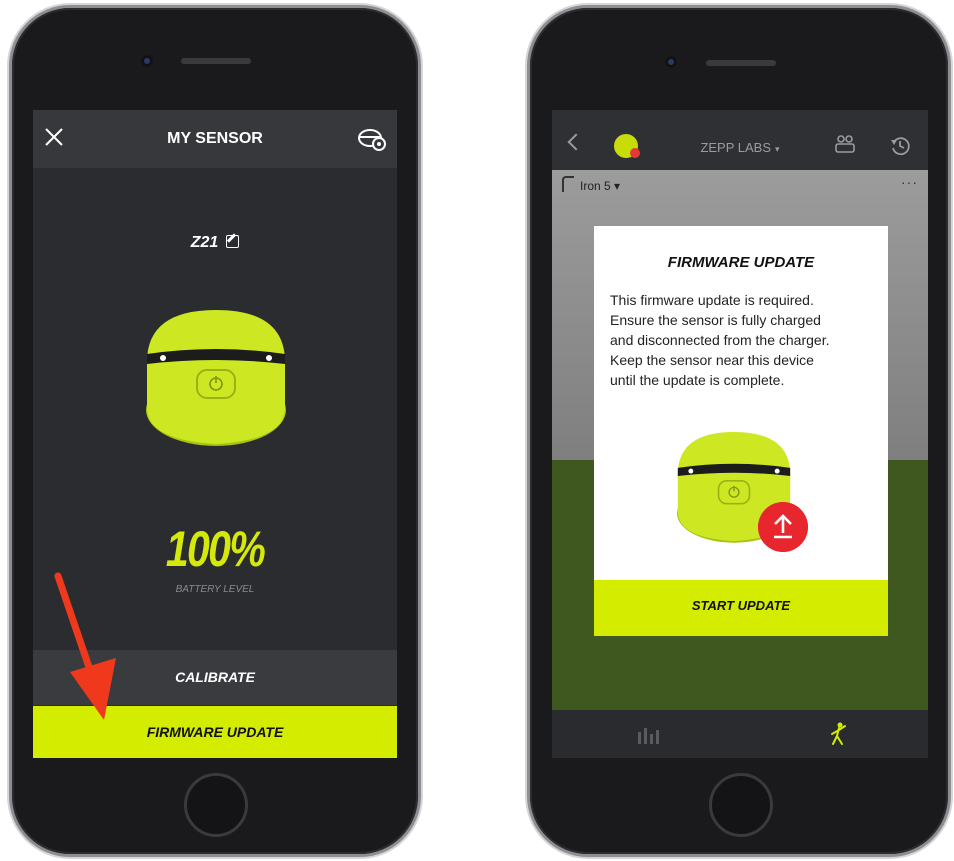 Image resolution: width=954 pixels, height=861 pixels. What do you see at coordinates (85, 646) in the screenshot?
I see `red-arrow` at bounding box center [85, 646].